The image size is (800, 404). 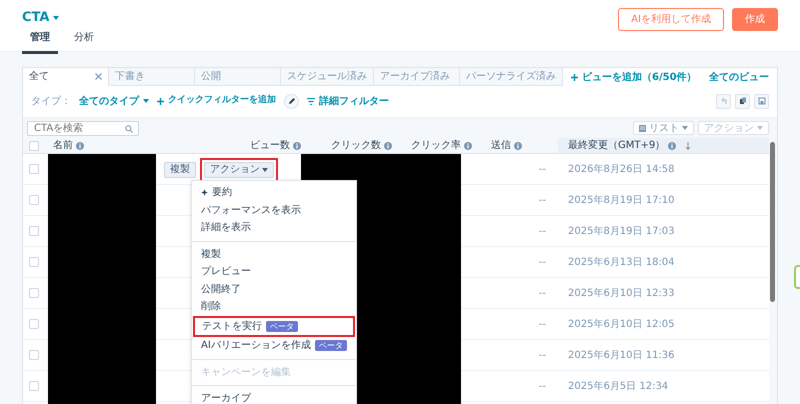 What do you see at coordinates (311, 101) in the screenshot?
I see `filter-icon` at bounding box center [311, 101].